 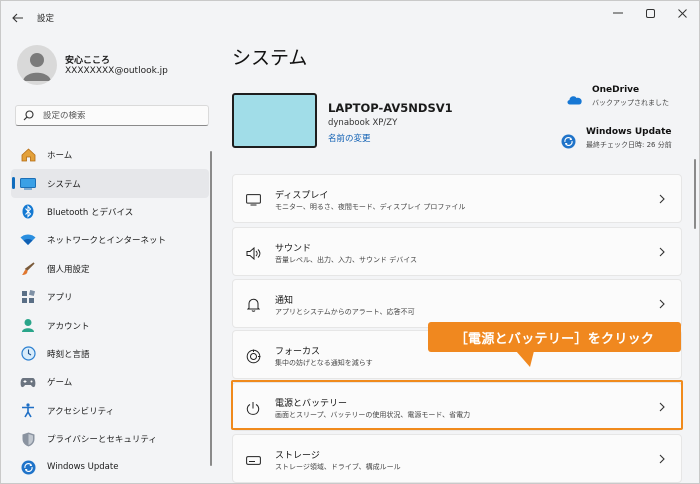 I want to click on card-power-battery: 電源とバッテリー 画面とスリープ、バッテリーの使用状況、電源モード、省電力, so click(x=457, y=406).